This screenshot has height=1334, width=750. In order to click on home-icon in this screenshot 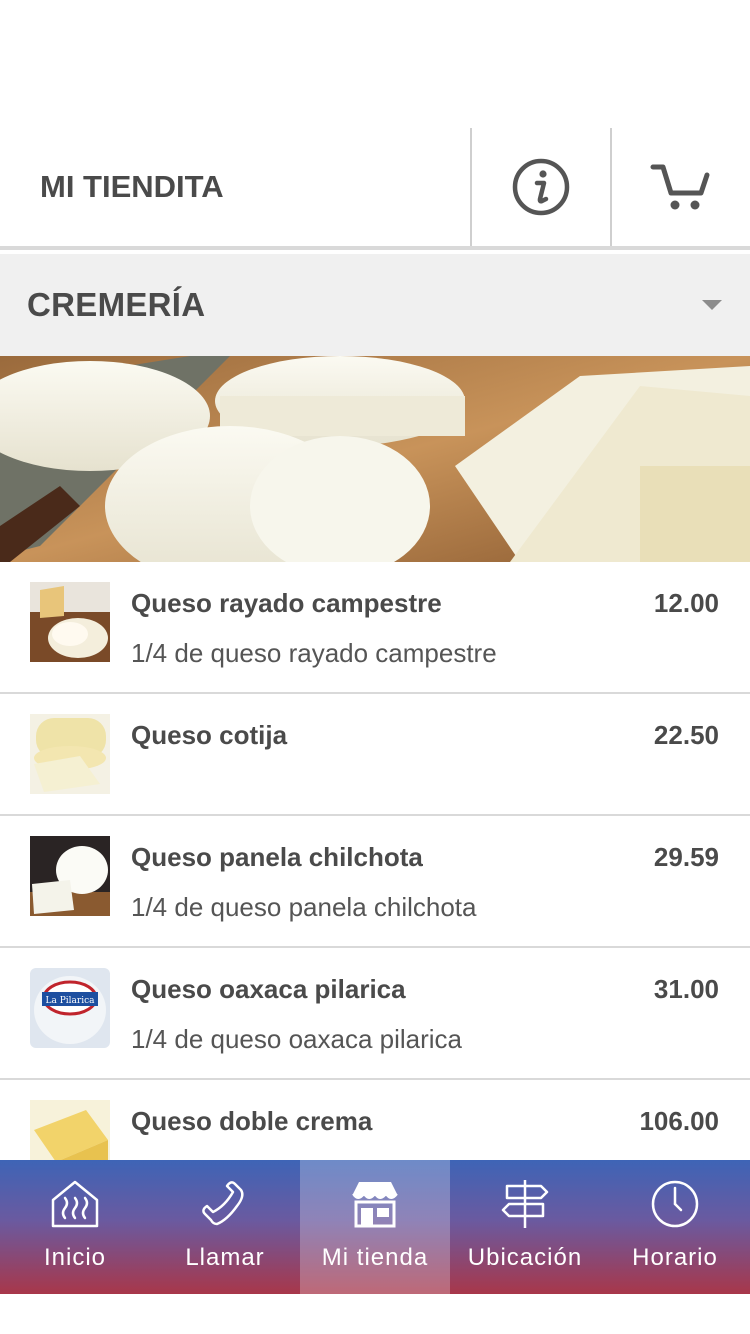, I will do `click(75, 1204)`.